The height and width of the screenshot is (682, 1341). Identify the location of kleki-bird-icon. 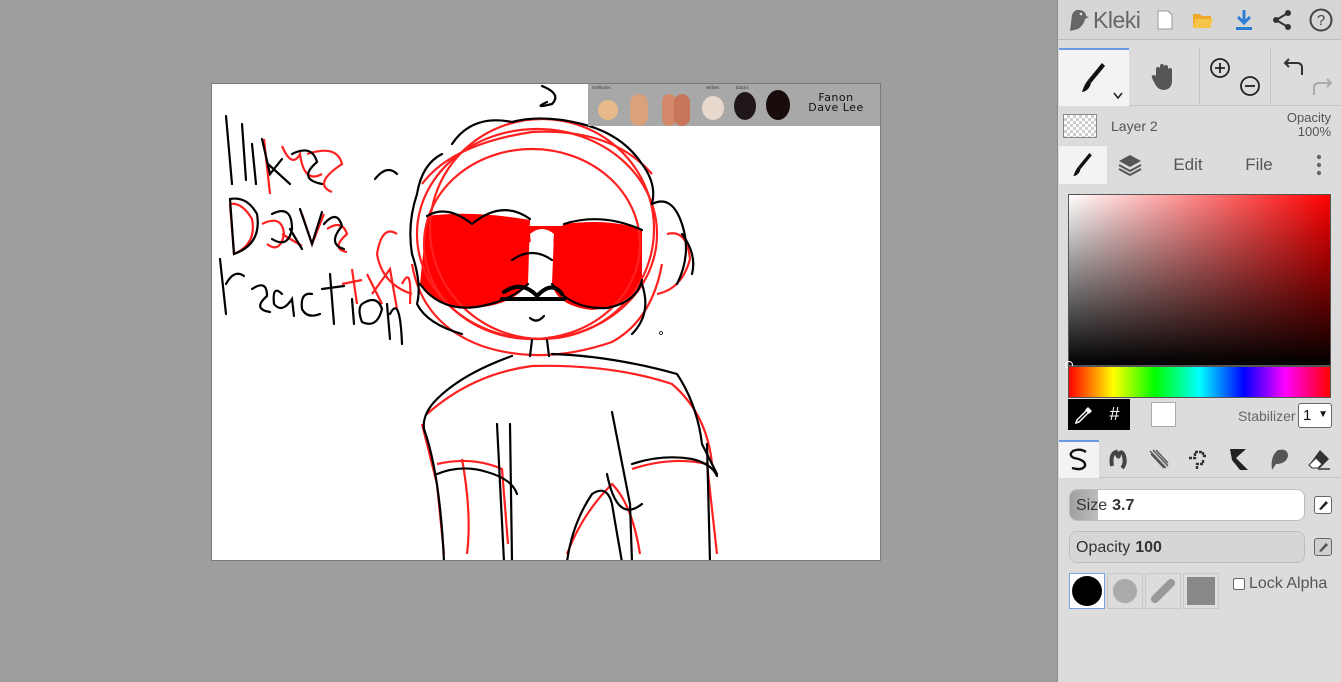
(1079, 20).